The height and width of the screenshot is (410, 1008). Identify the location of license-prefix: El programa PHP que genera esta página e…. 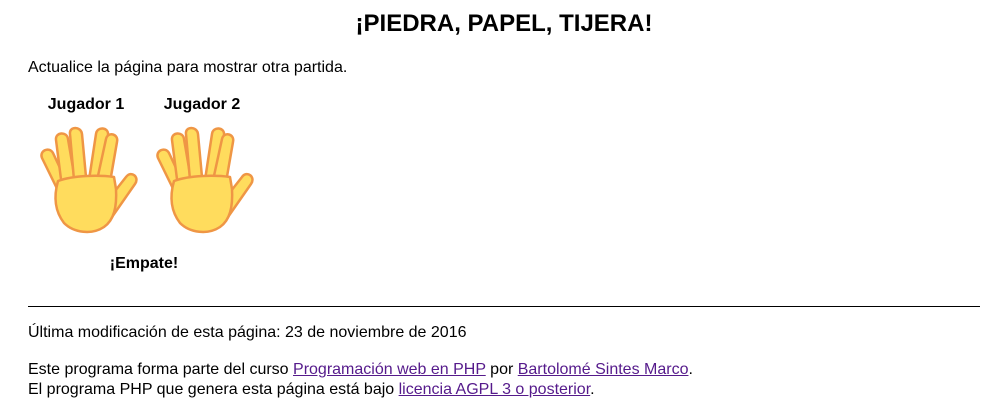
(213, 389).